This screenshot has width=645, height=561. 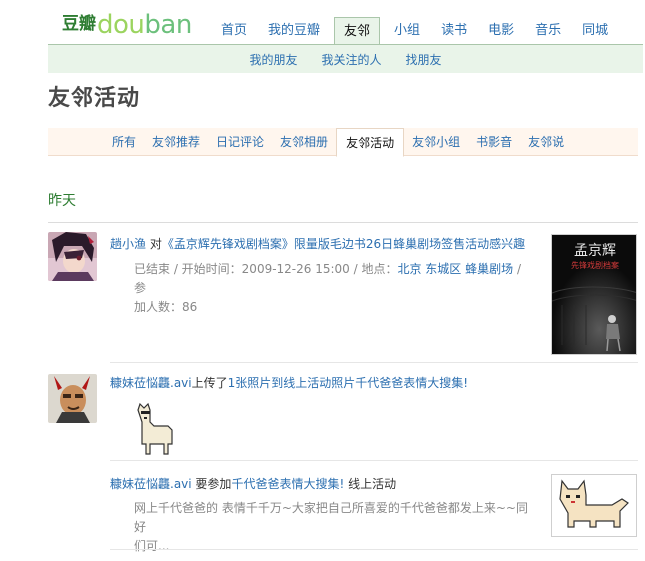 I want to click on tab-all: 所有, so click(x=124, y=142).